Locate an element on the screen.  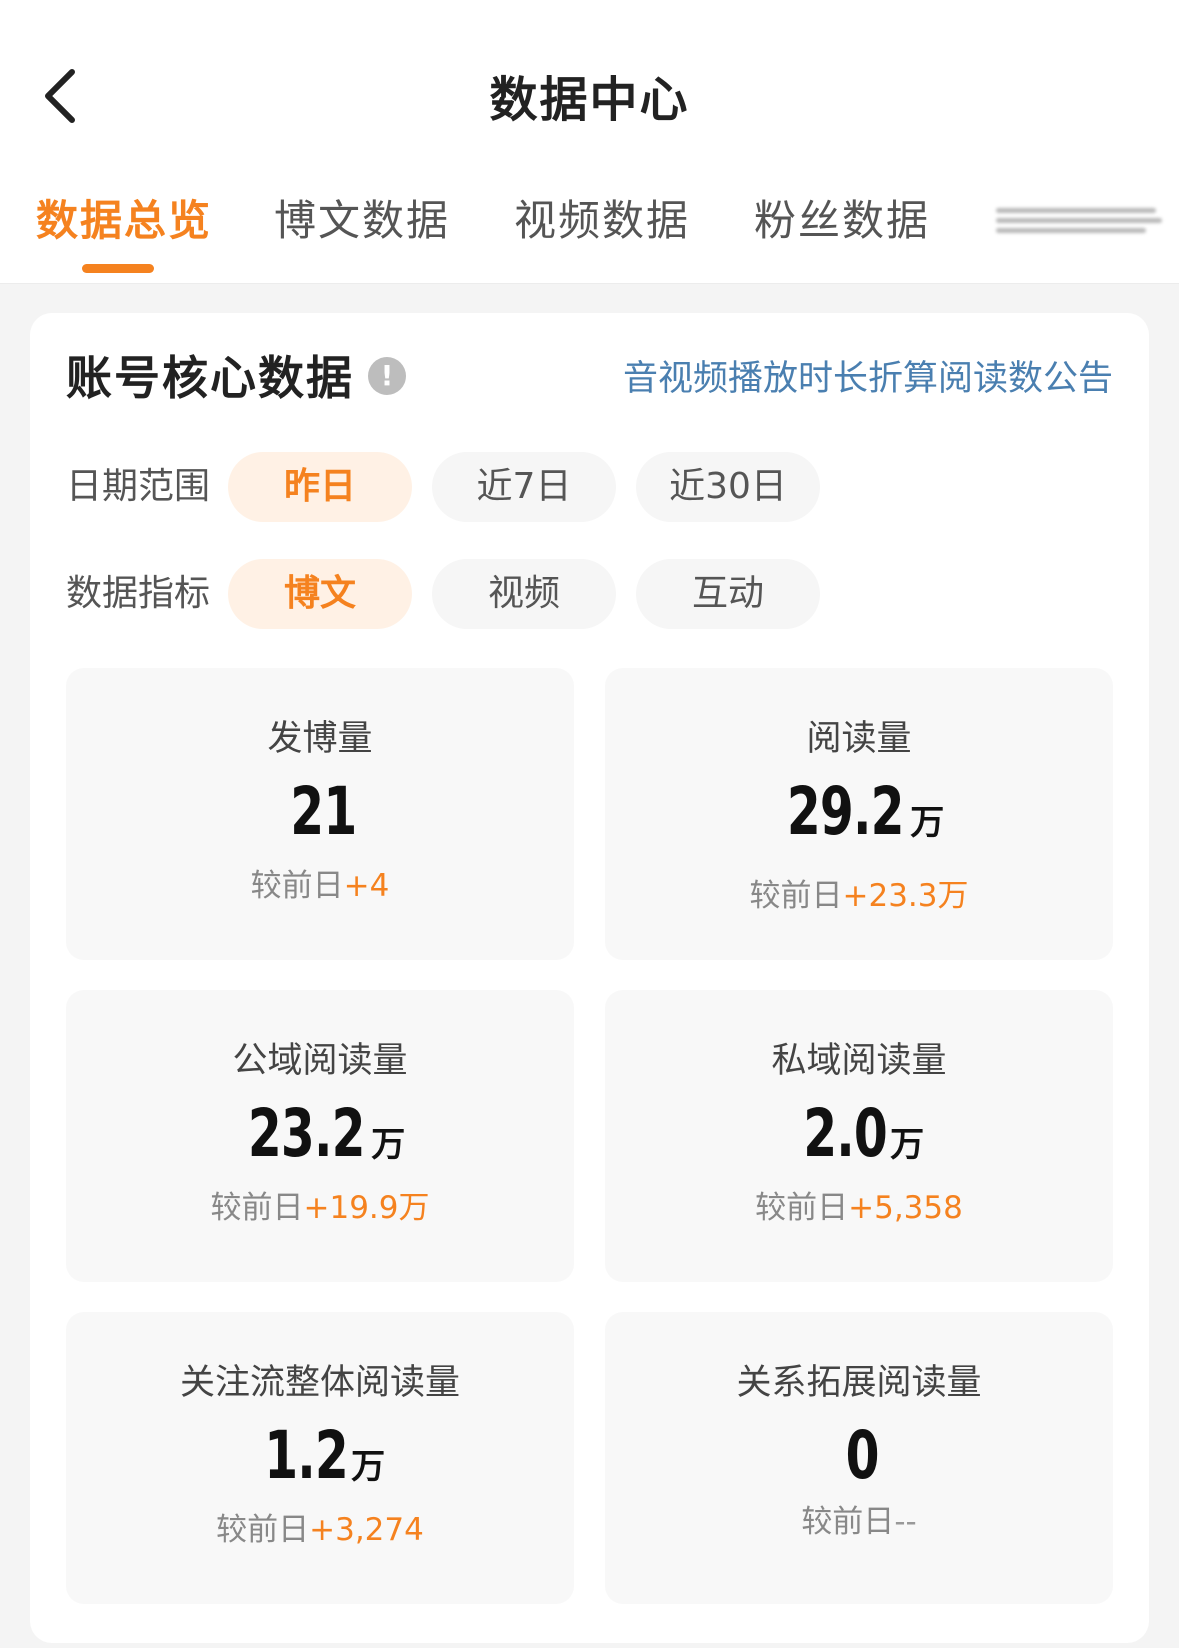
stat-number: 29.2 is located at coordinates (845, 811).